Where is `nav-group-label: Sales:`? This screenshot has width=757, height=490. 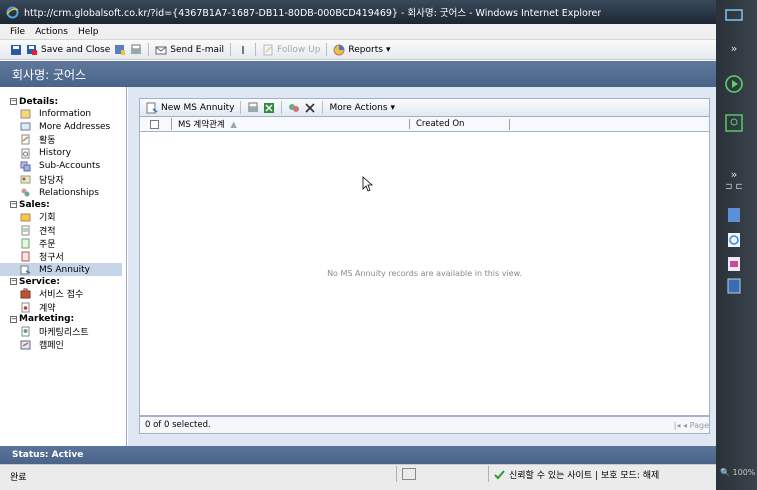
nav-group-label: Sales: is located at coordinates (34, 204).